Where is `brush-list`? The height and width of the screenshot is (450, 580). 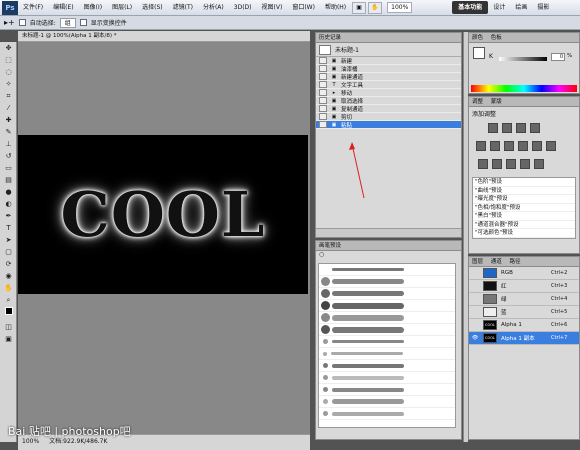
brush-list is located at coordinates (387, 345).